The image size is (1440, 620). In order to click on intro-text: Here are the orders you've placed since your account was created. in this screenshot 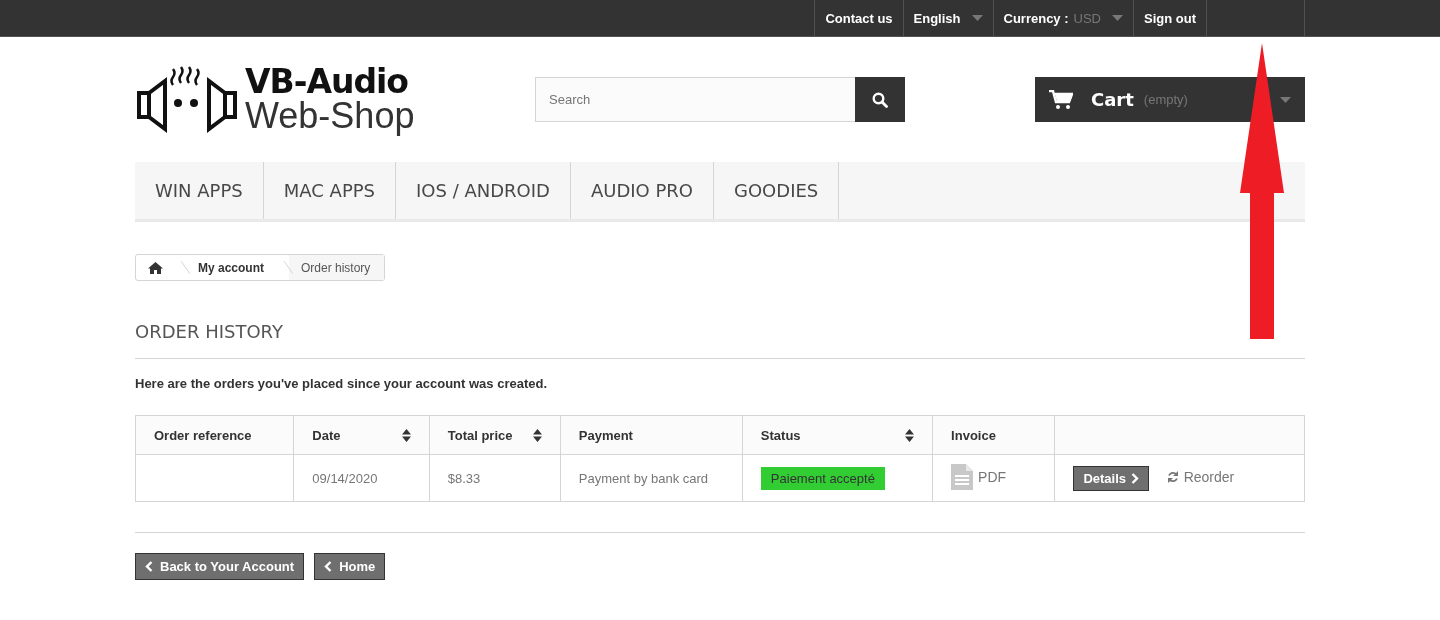, I will do `click(342, 383)`.